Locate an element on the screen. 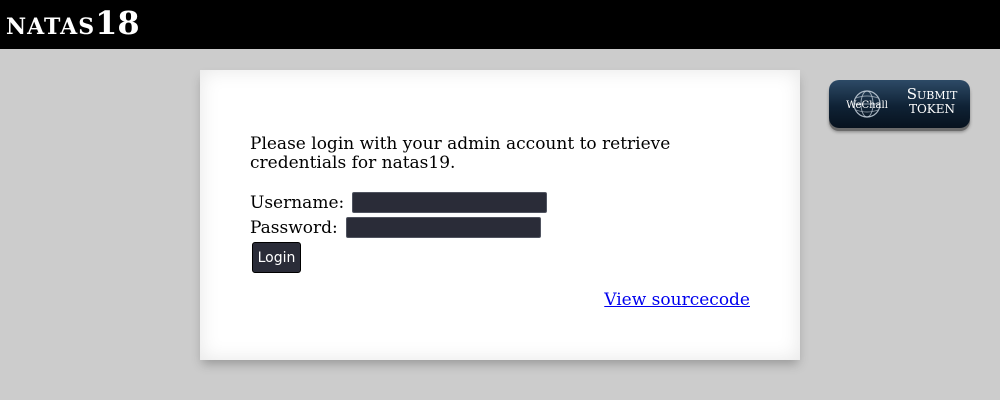 This screenshot has width=1000, height=400. page-title: NATAS18 is located at coordinates (73, 23).